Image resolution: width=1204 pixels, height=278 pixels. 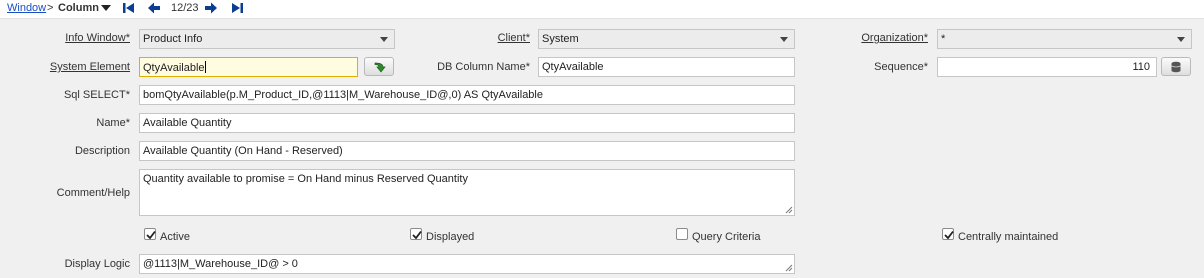 I want to click on db-column-name-input: QtyAvailable, so click(x=666, y=67).